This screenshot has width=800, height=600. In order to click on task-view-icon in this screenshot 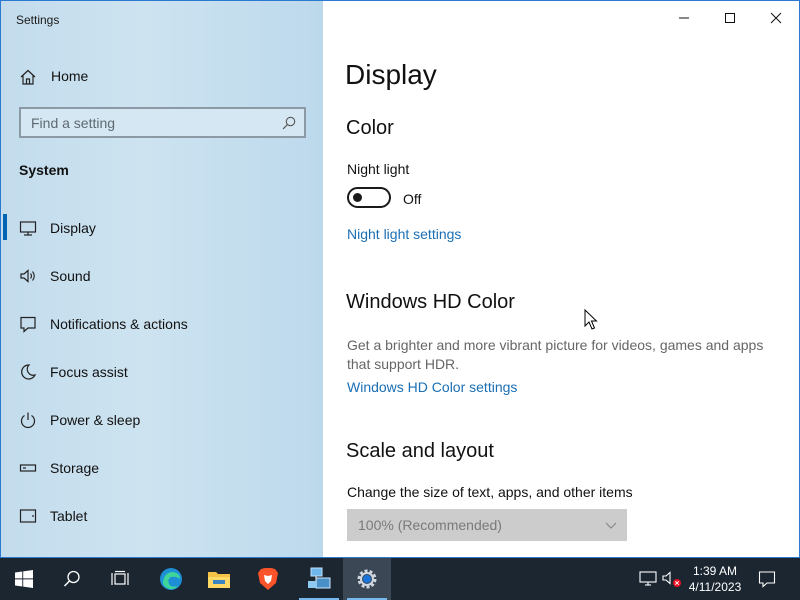, I will do `click(120, 577)`.